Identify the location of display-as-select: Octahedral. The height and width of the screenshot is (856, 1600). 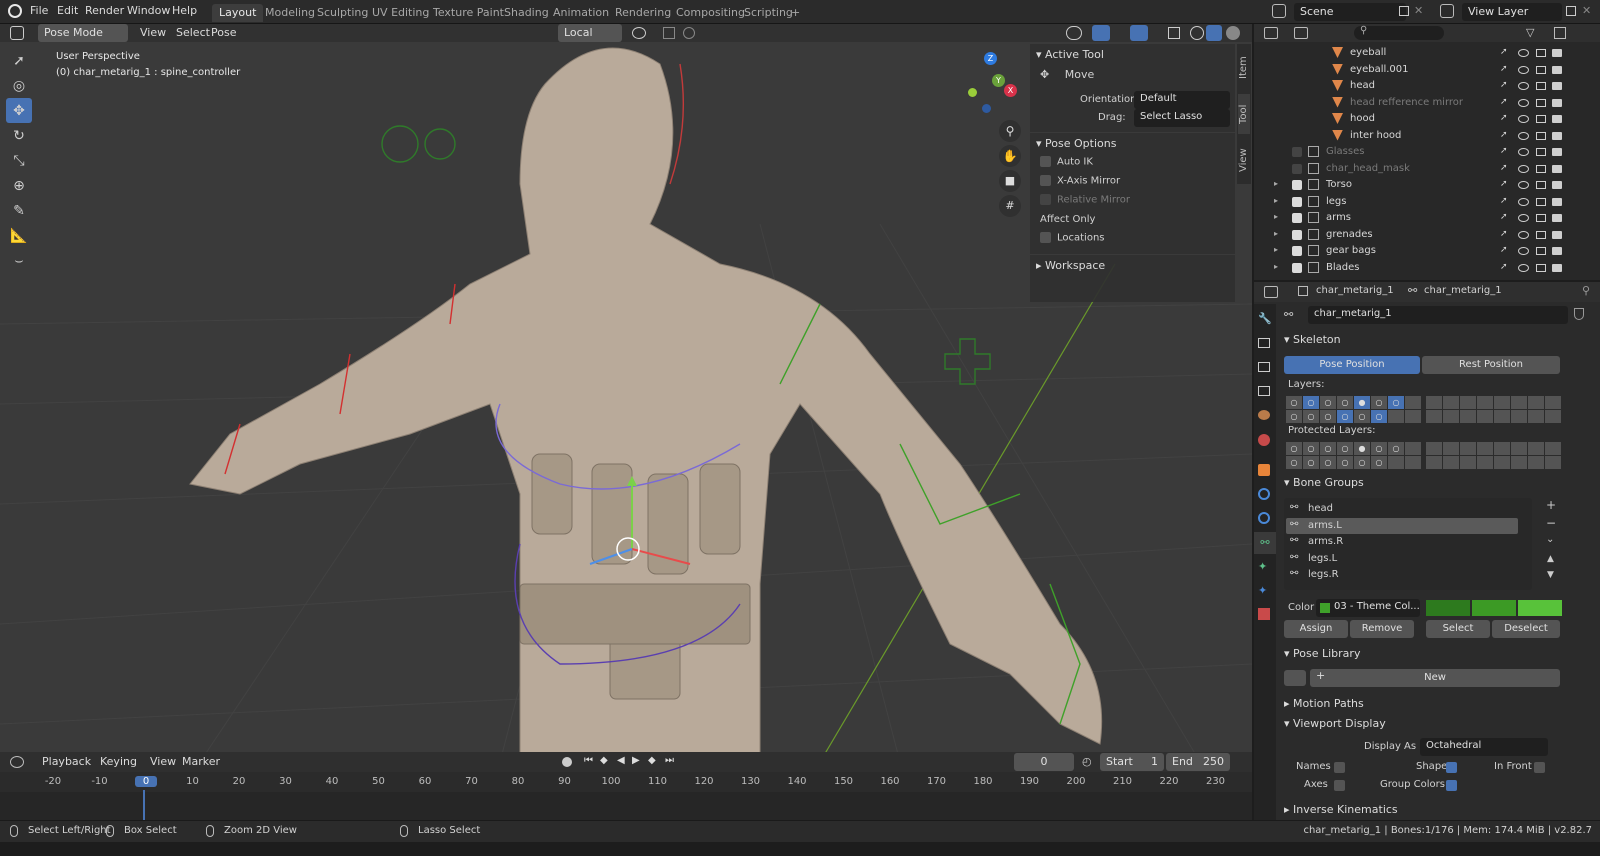
(1484, 747).